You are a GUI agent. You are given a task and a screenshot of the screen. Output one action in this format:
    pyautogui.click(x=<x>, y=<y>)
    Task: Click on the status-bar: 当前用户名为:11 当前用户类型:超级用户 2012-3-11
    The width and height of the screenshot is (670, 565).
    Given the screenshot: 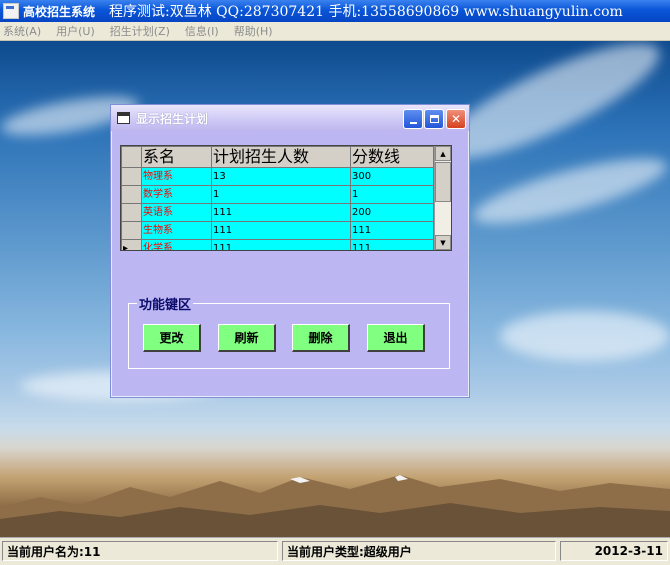 What is the action you would take?
    pyautogui.click(x=335, y=551)
    